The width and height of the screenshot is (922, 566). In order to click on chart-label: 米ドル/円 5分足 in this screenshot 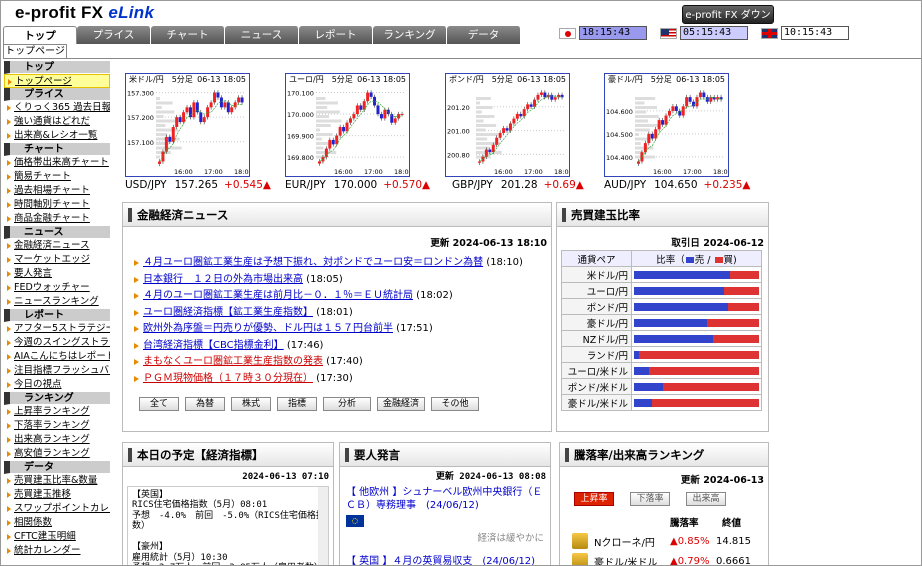, I will do `click(161, 79)`.